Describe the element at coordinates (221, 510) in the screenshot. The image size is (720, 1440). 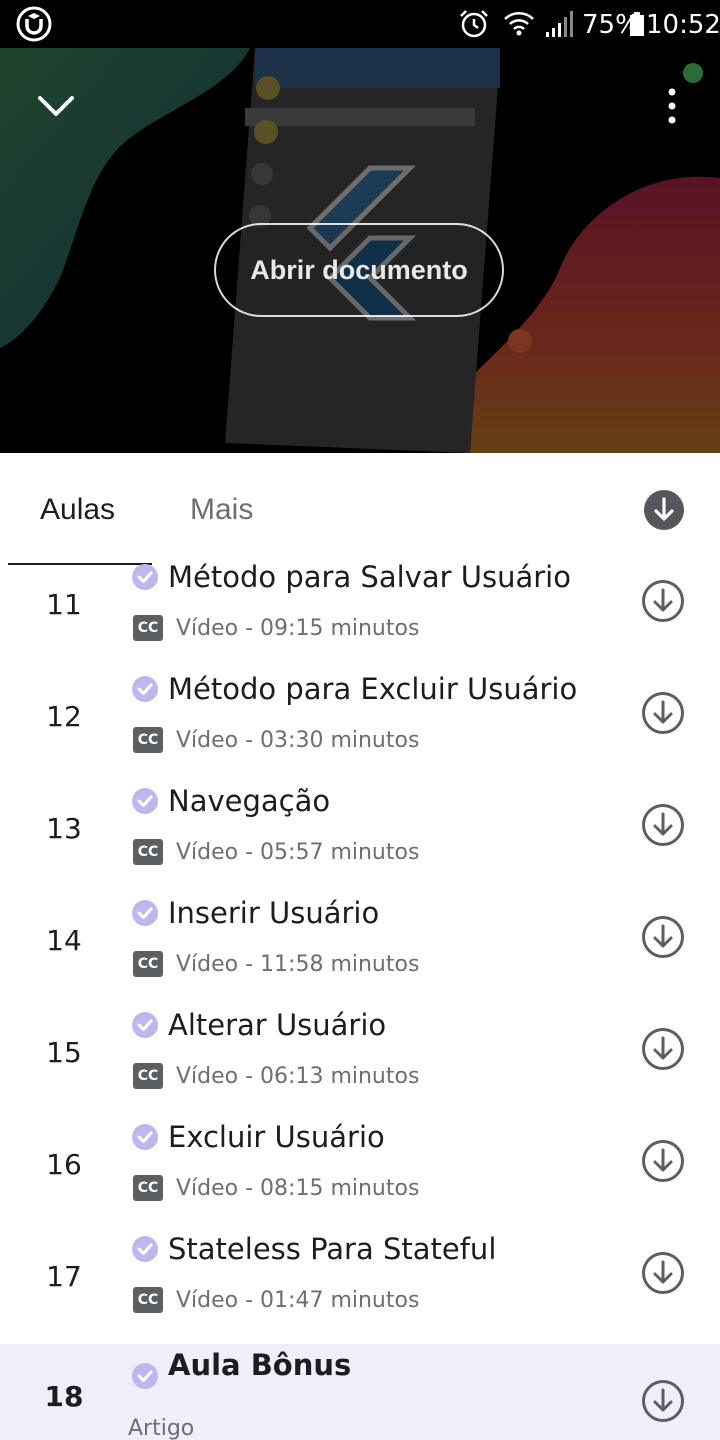
I see `tab-more: Mais` at that location.